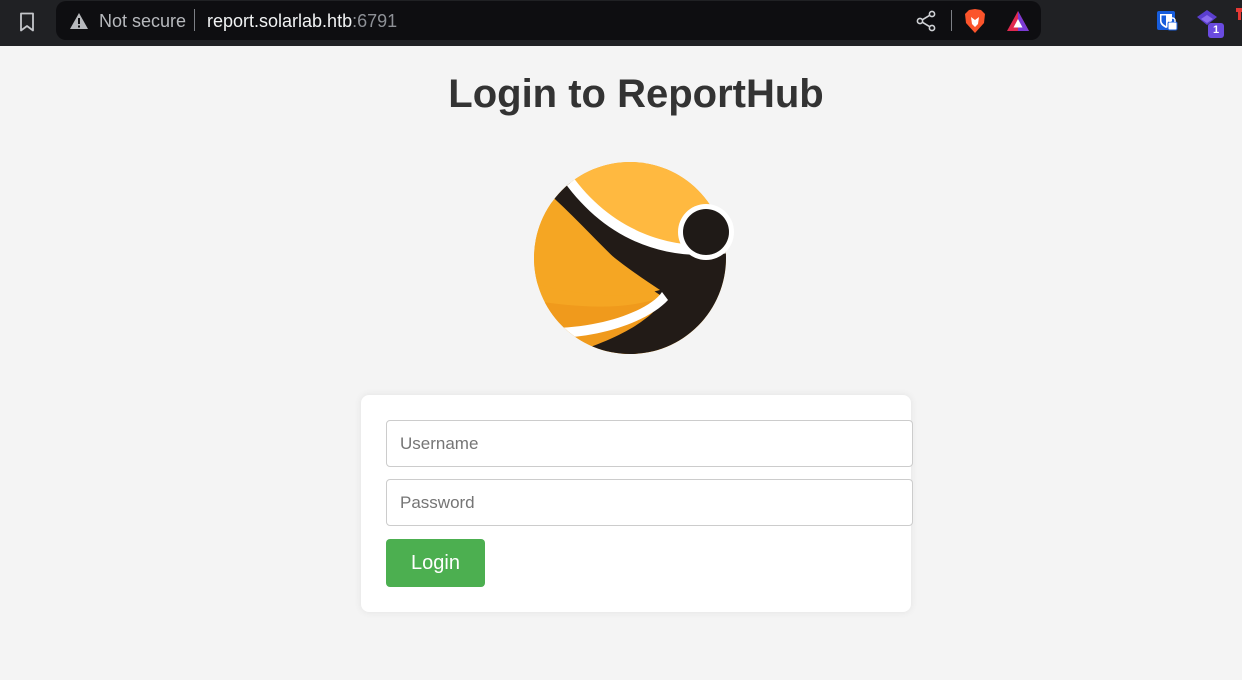  Describe the element at coordinates (634, 258) in the screenshot. I see `reporthub-logo` at that location.